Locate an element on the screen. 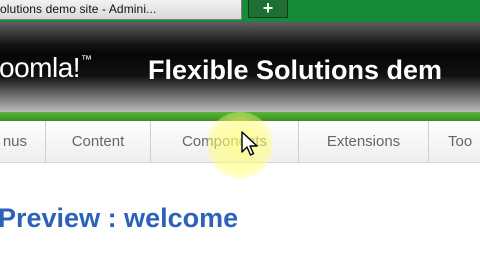 This screenshot has width=480, height=270. joomla-logo: oomla!™ is located at coordinates (46, 68).